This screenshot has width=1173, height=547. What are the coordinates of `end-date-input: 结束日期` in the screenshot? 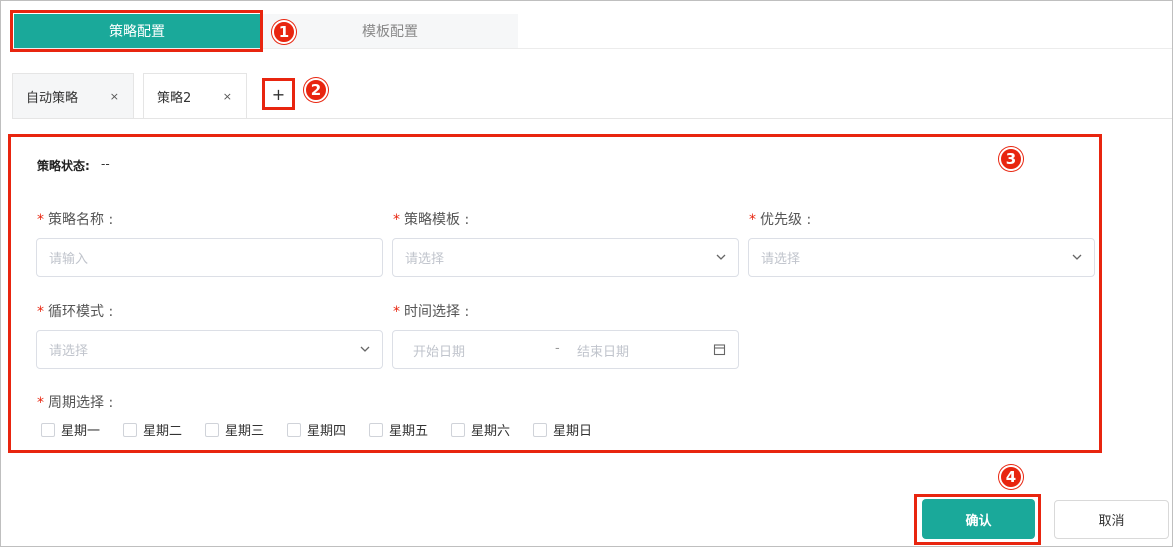 It's located at (603, 350).